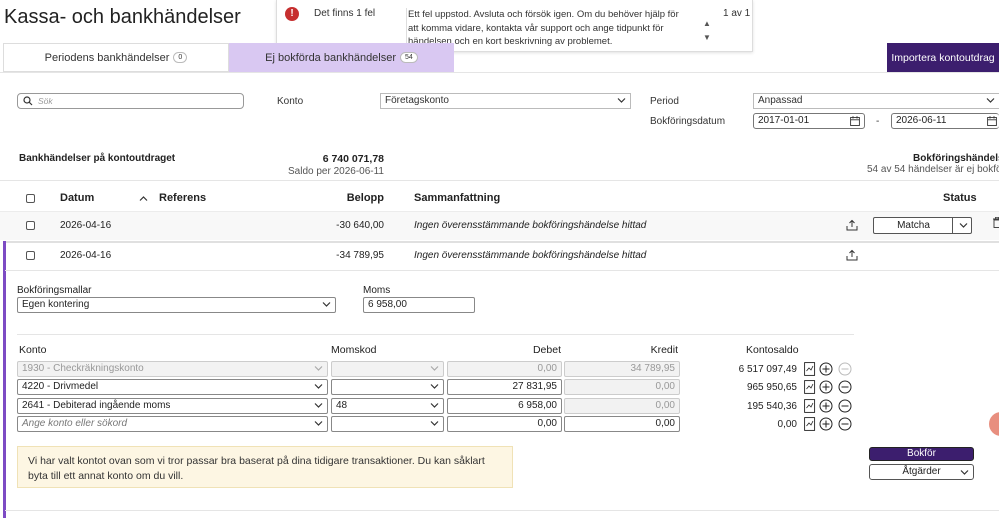 Image resolution: width=999 pixels, height=518 pixels. Describe the element at coordinates (707, 31) in the screenshot. I see `error-scroll-arrows: ▲ ▼` at that location.